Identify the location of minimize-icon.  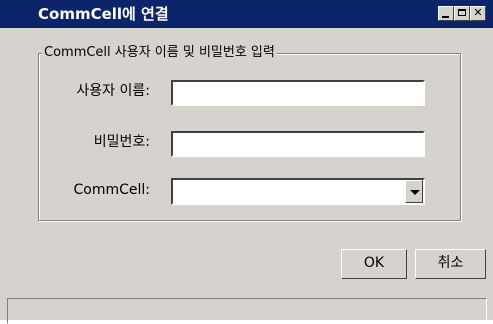
(445, 17).